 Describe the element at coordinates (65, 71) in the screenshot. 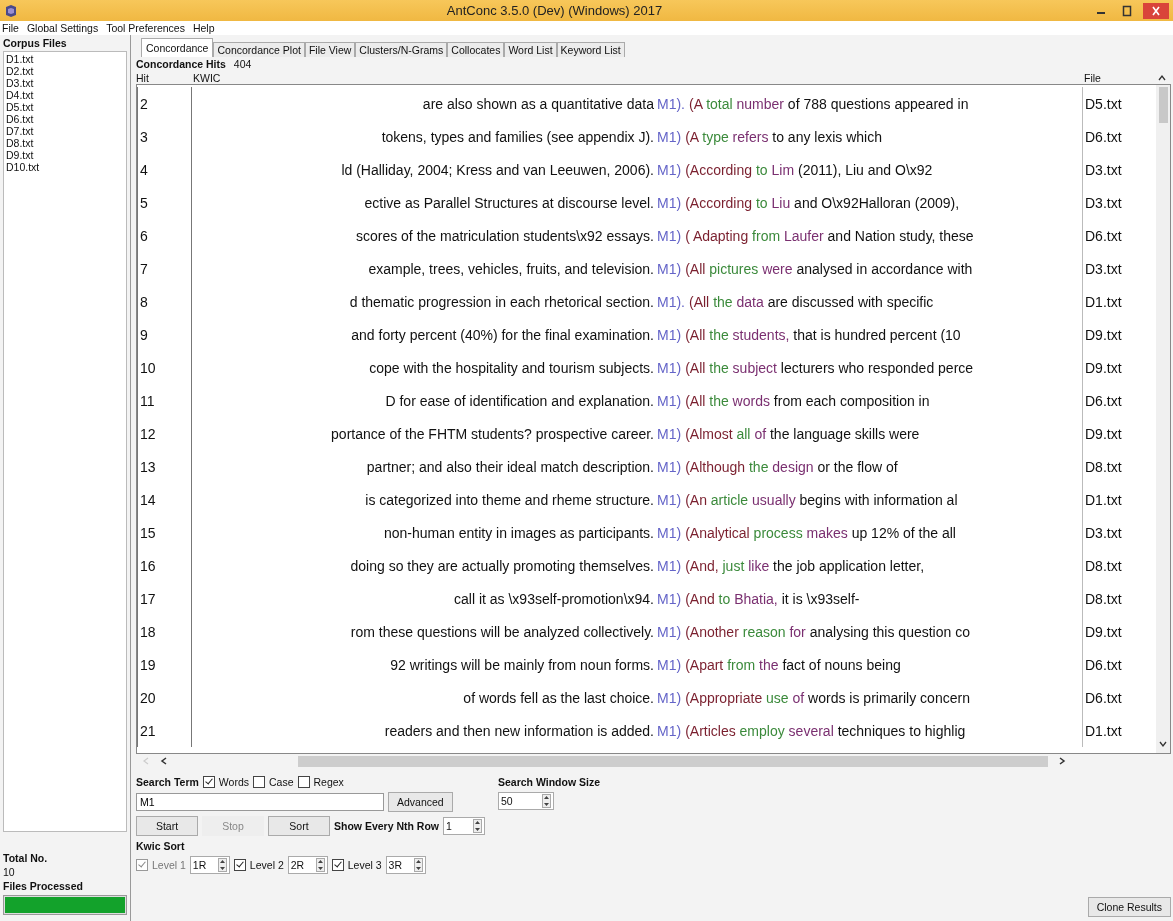

I see `file-item: D2.txt` at that location.